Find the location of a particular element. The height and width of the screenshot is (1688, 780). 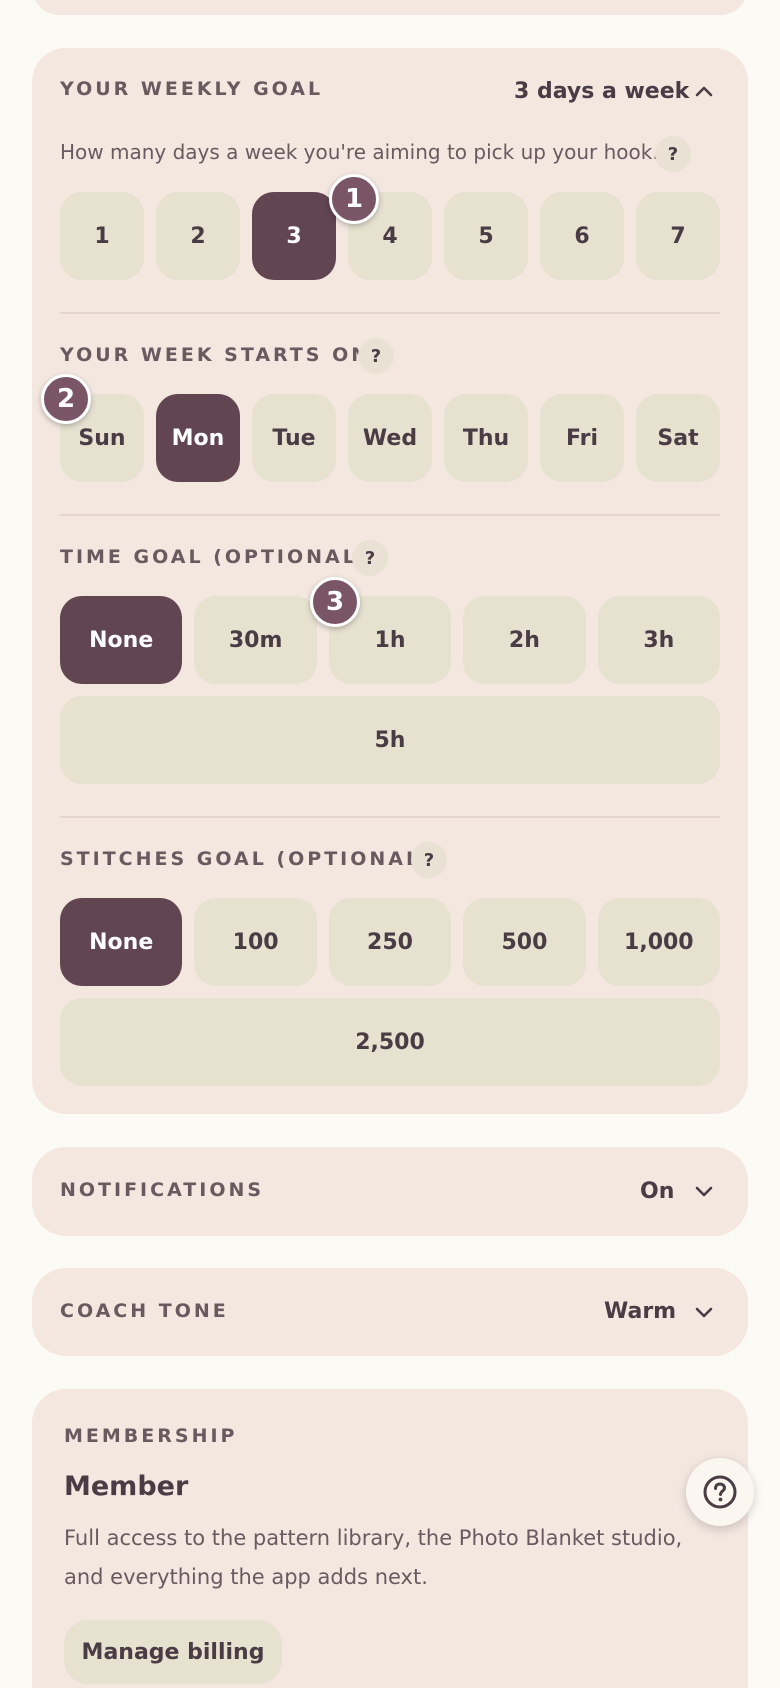

stitches-goal-option-250: 250 is located at coordinates (390, 942).